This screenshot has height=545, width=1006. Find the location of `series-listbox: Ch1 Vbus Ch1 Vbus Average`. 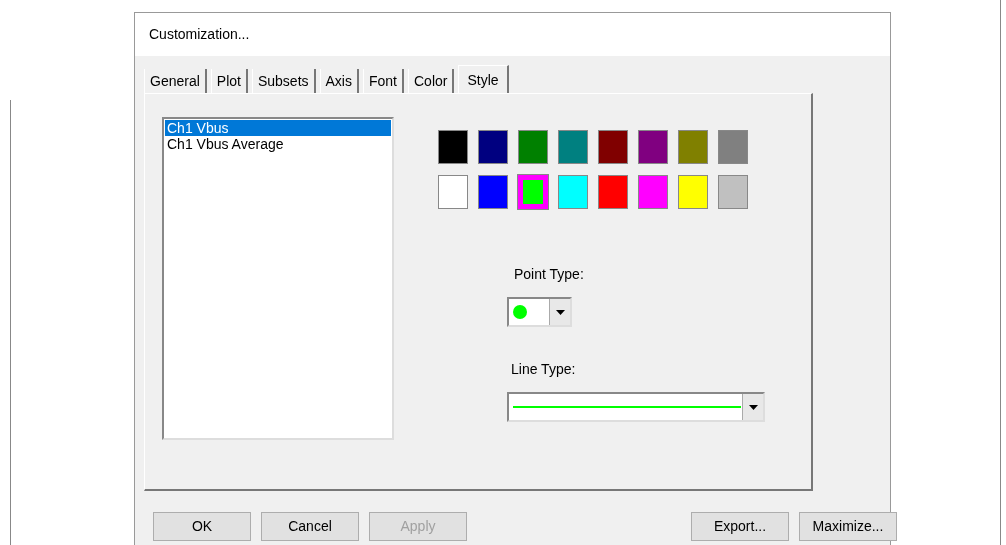

series-listbox: Ch1 Vbus Ch1 Vbus Average is located at coordinates (278, 278).